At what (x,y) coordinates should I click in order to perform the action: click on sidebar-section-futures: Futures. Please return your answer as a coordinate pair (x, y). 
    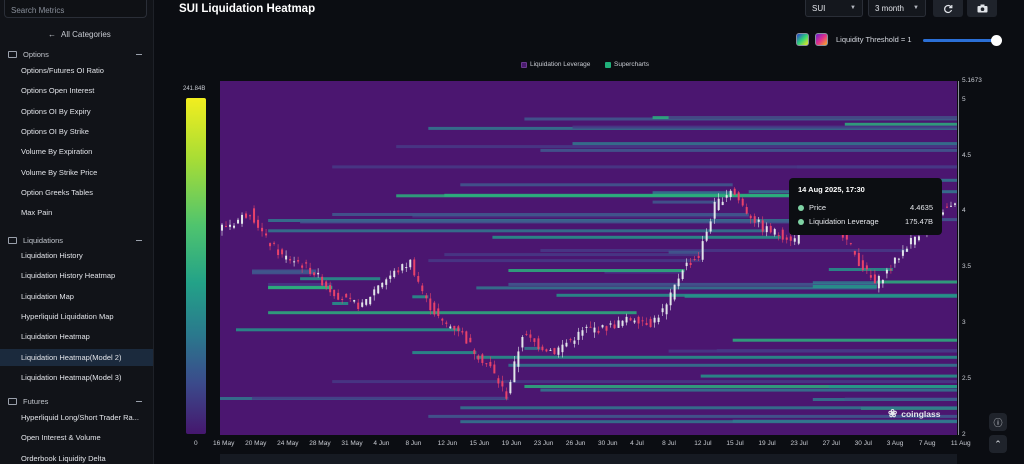
    Looking at the image, I should click on (75, 401).